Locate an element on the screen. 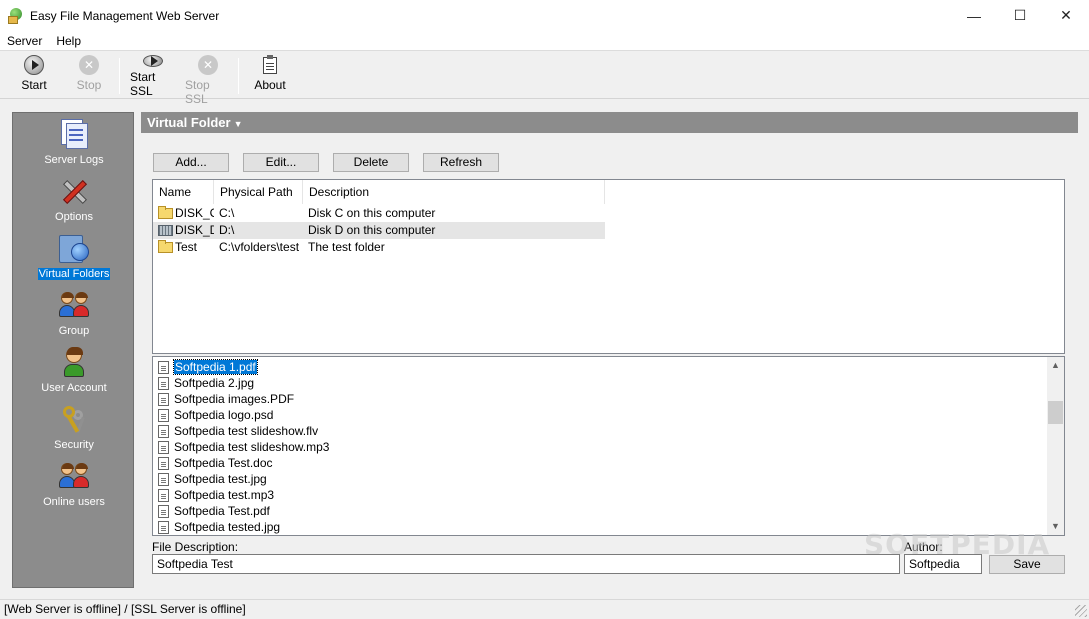 This screenshot has width=1089, height=619. group-icon is located at coordinates (74, 305).